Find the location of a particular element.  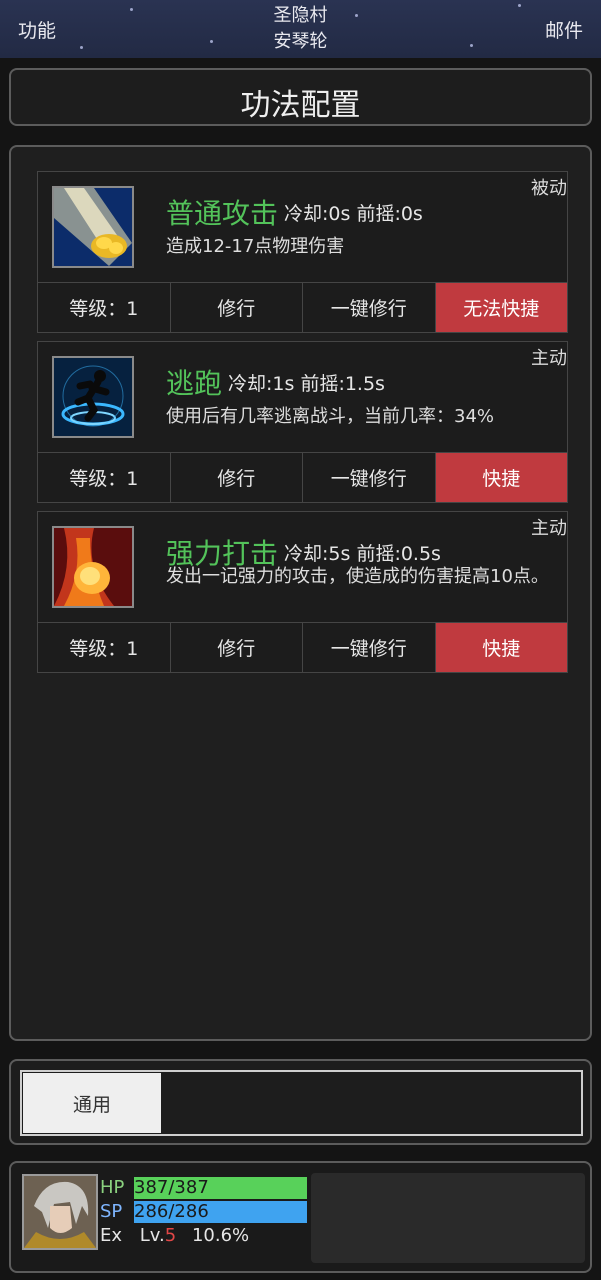

skill-cooldown: 冷却:5s 前摇:0.5s is located at coordinates (362, 554).